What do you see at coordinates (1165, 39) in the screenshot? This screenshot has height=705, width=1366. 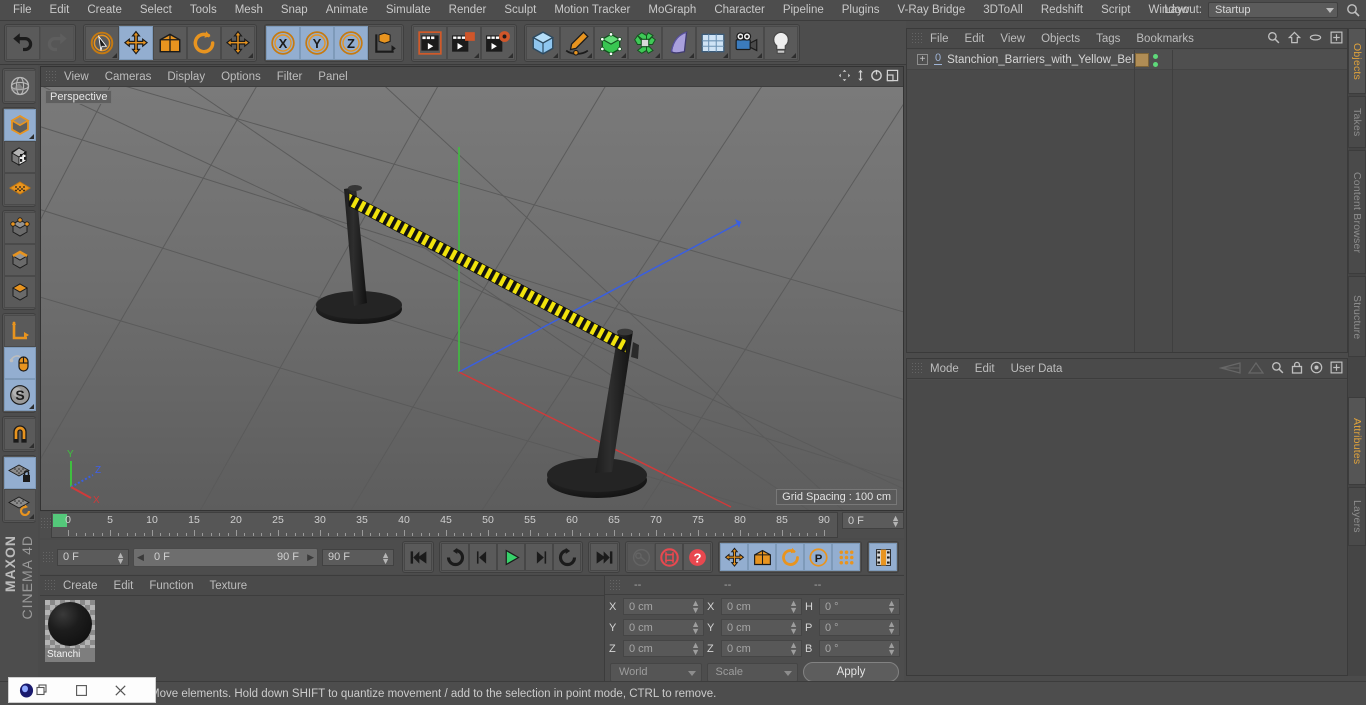 I see `object-menu-bookmarks: Bookmarks` at bounding box center [1165, 39].